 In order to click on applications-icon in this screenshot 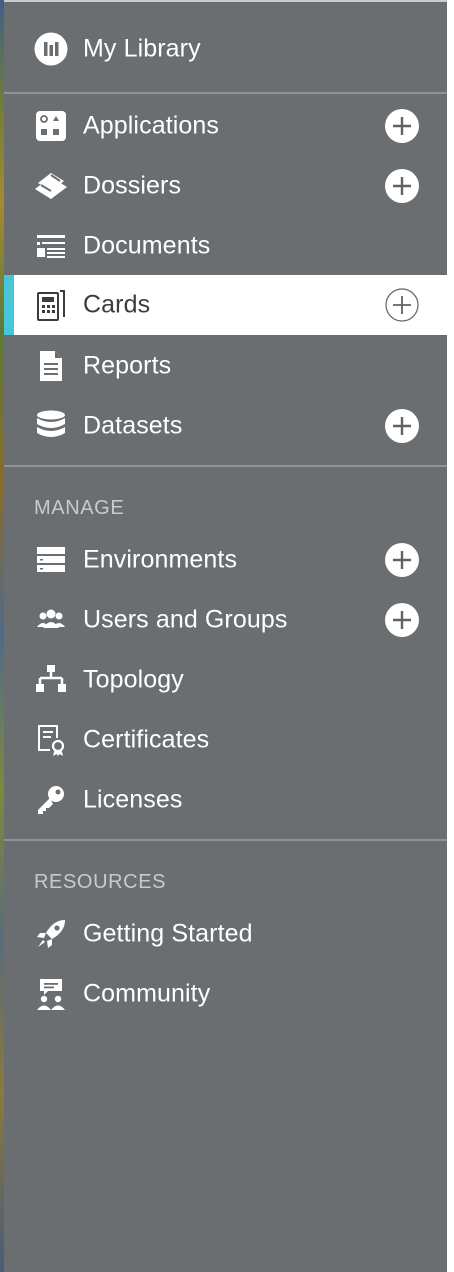, I will do `click(51, 126)`.